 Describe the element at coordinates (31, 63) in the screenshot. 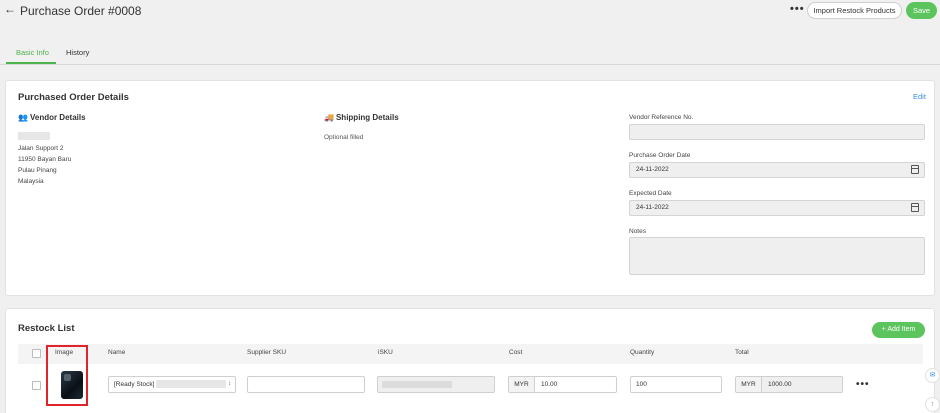

I see `active-tab-indicator` at that location.